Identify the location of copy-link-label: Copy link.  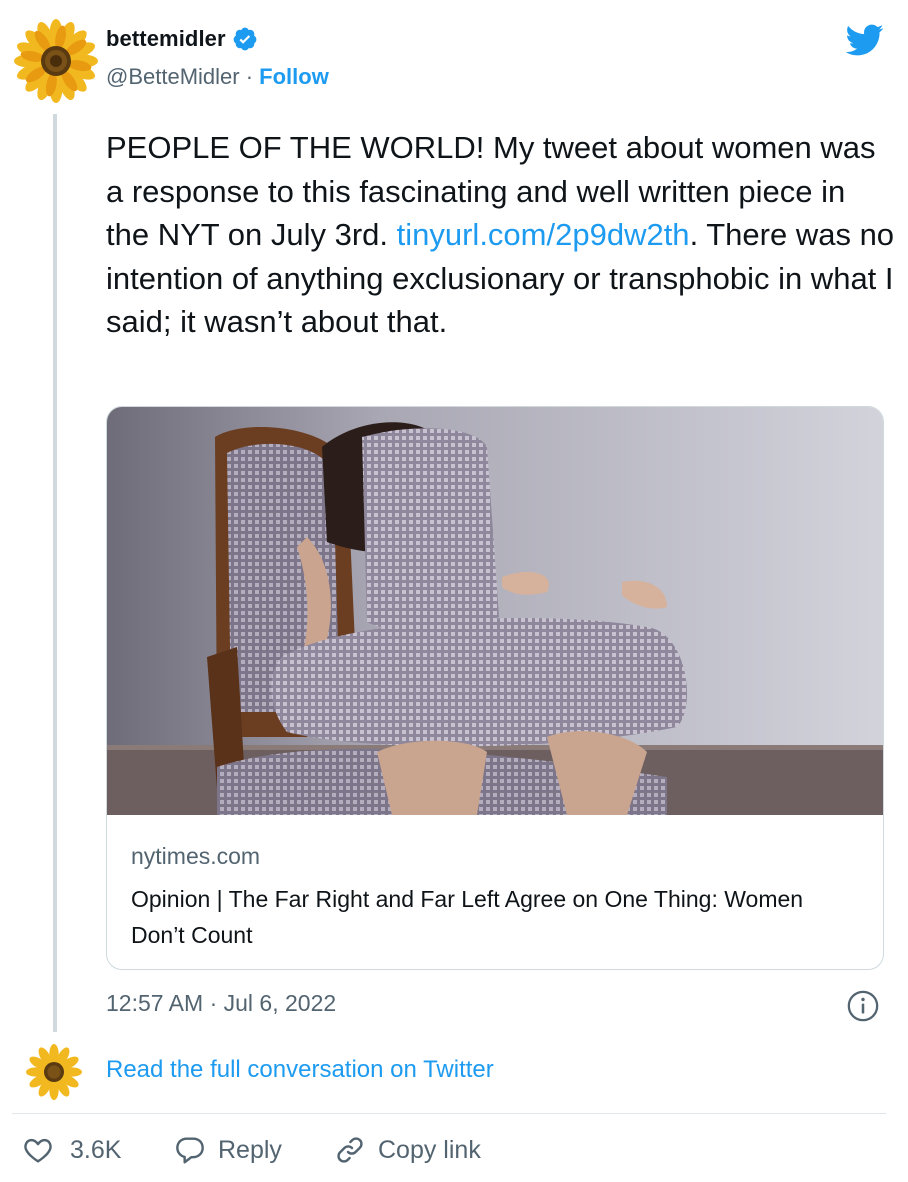
(429, 1149).